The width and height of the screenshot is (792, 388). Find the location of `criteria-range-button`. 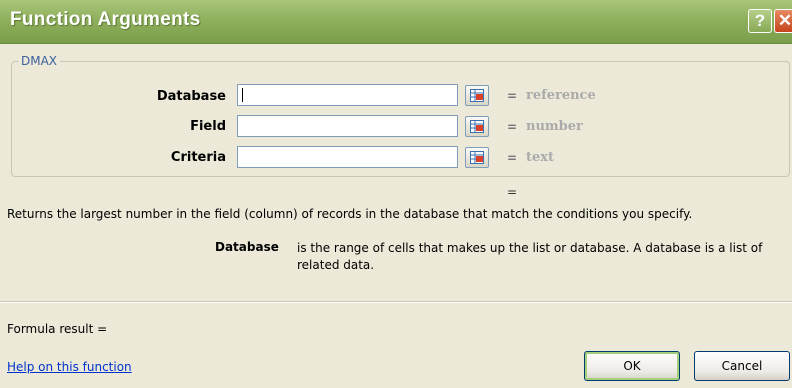

criteria-range-button is located at coordinates (477, 157).